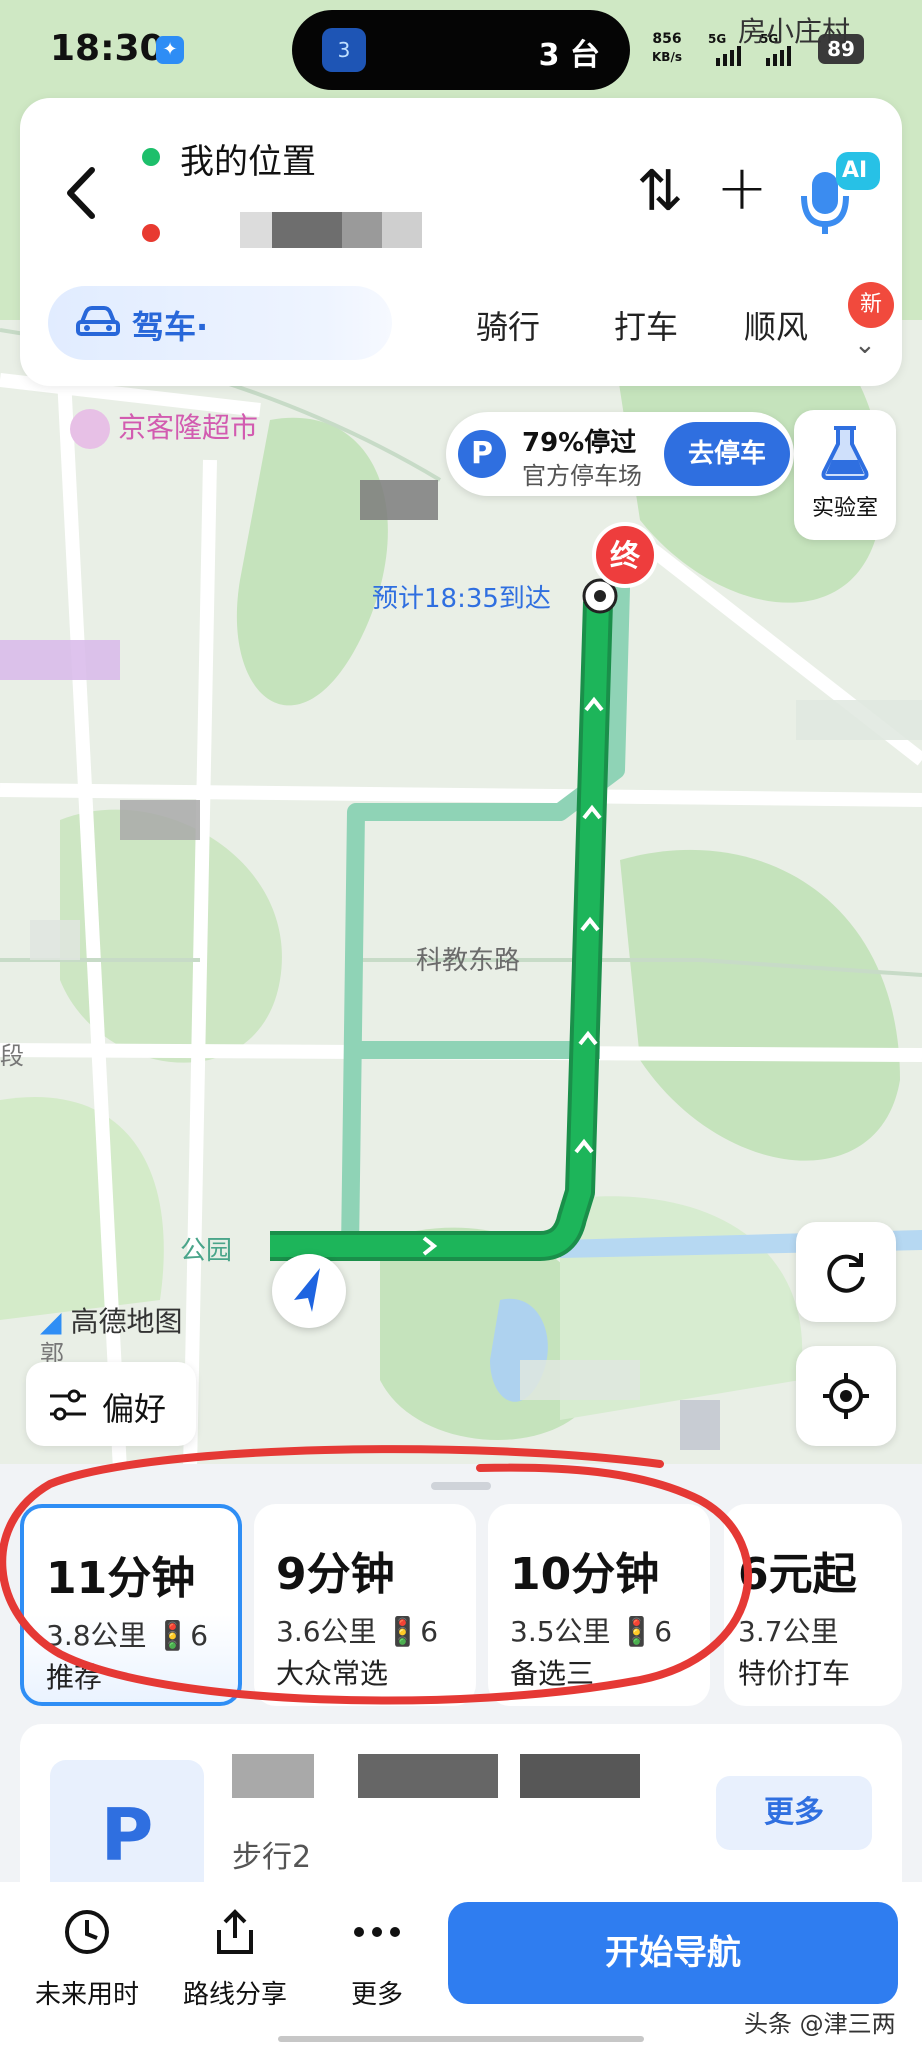  What do you see at coordinates (625, 555) in the screenshot?
I see `destination-marker: 终` at bounding box center [625, 555].